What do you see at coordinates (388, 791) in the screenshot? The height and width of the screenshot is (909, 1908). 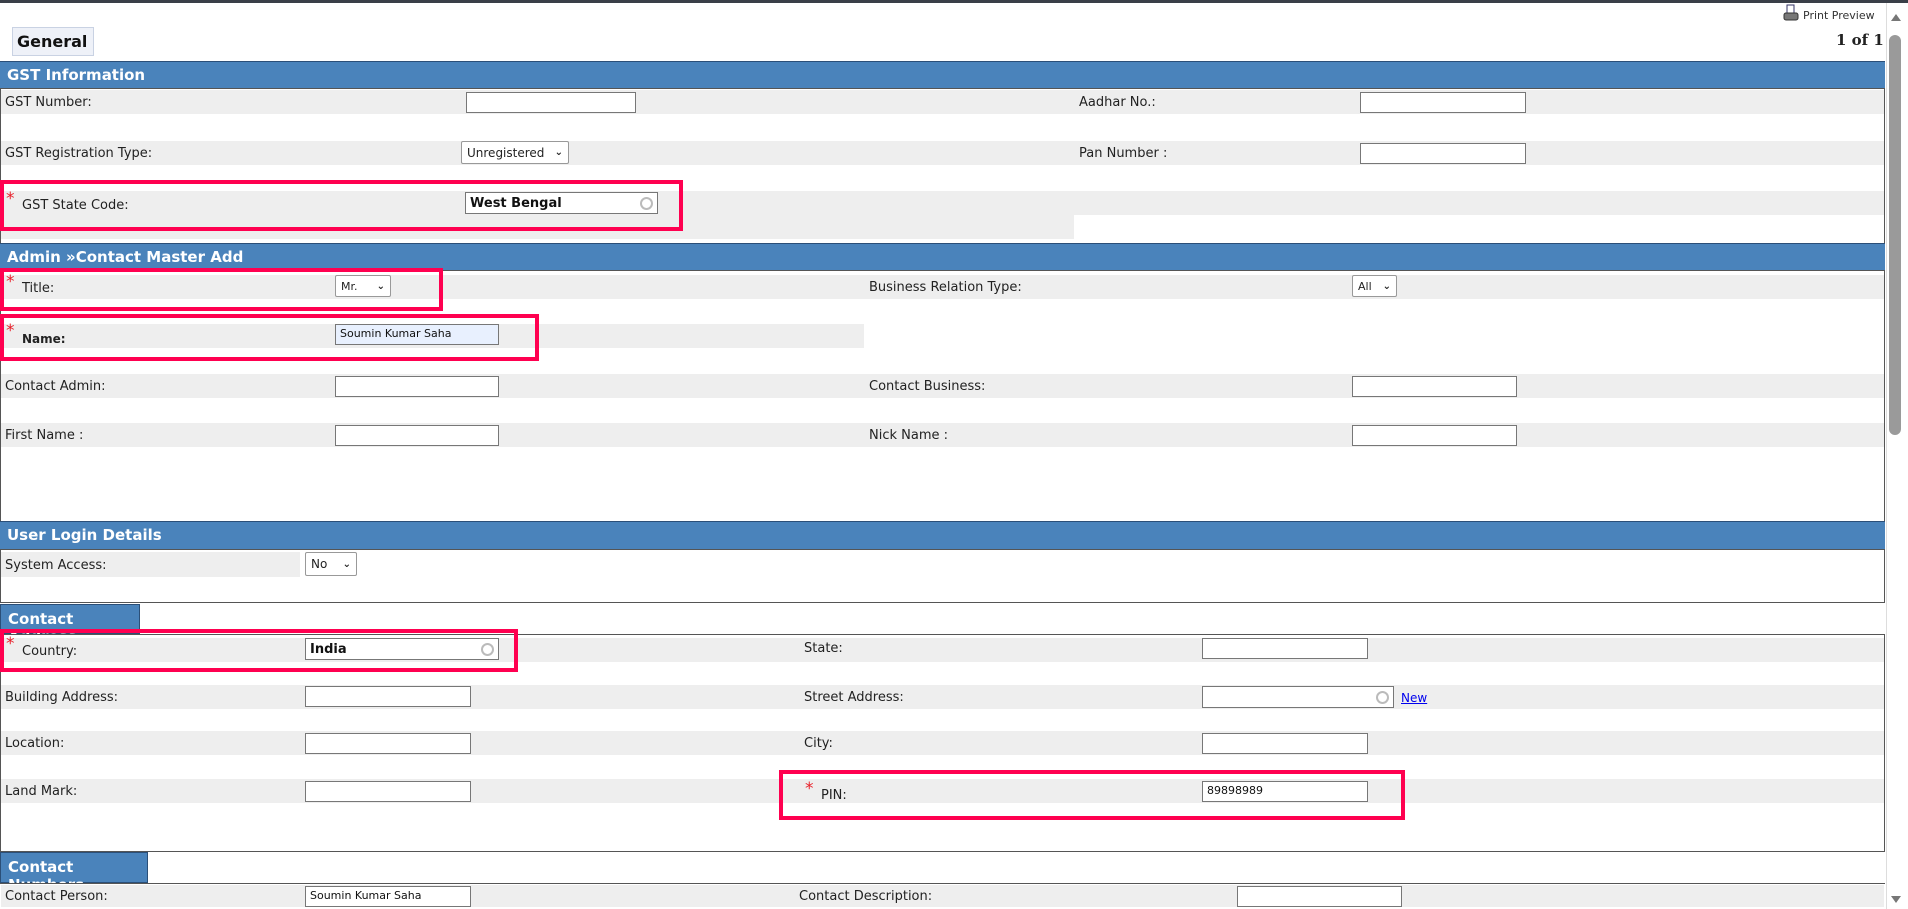 I see `landmark-input` at bounding box center [388, 791].